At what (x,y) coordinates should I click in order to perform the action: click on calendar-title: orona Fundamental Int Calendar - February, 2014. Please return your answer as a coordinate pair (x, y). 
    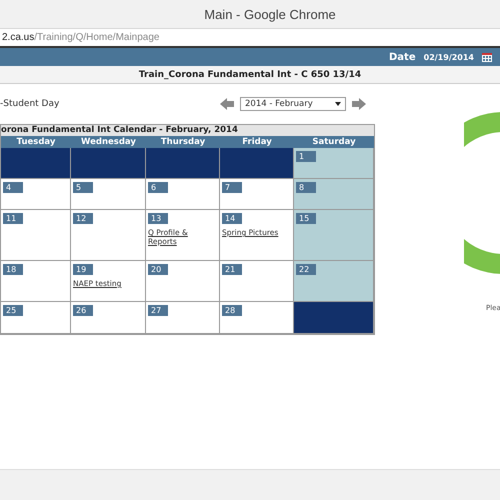
    Looking at the image, I should click on (187, 130).